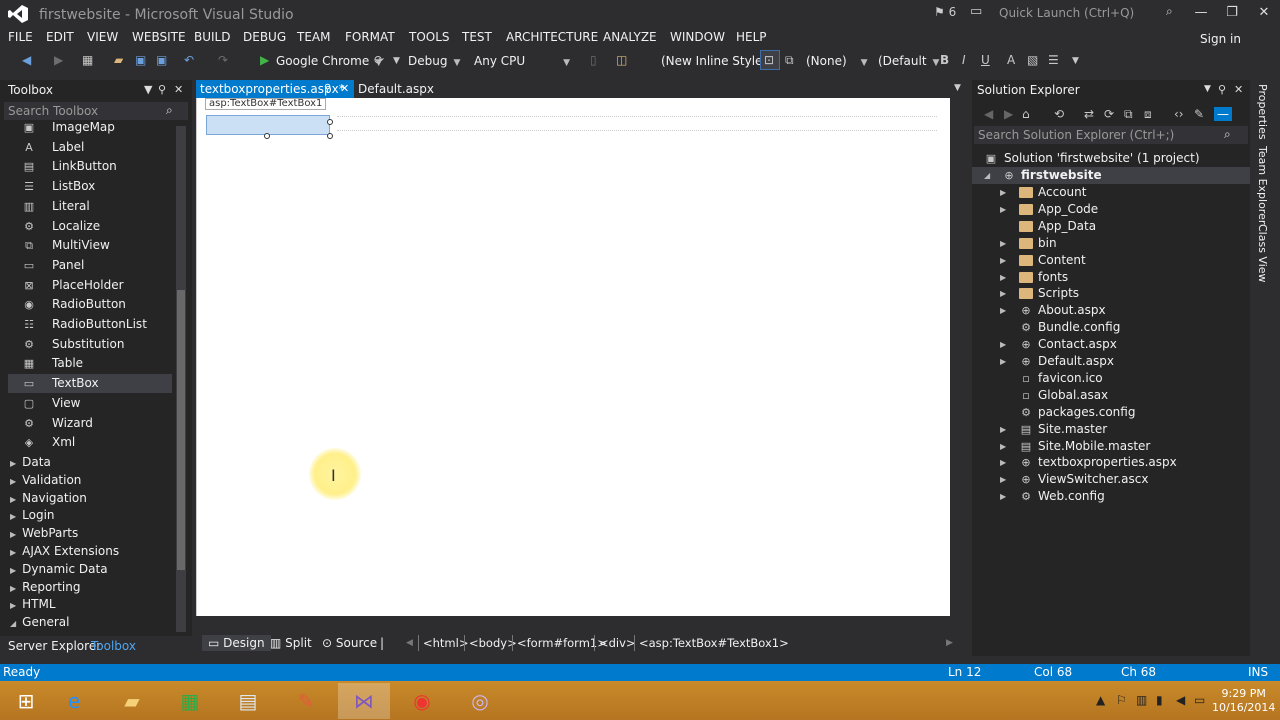  What do you see at coordinates (1111, 412) in the screenshot?
I see `solution-item-packages-config: ⚙ packages.config` at bounding box center [1111, 412].